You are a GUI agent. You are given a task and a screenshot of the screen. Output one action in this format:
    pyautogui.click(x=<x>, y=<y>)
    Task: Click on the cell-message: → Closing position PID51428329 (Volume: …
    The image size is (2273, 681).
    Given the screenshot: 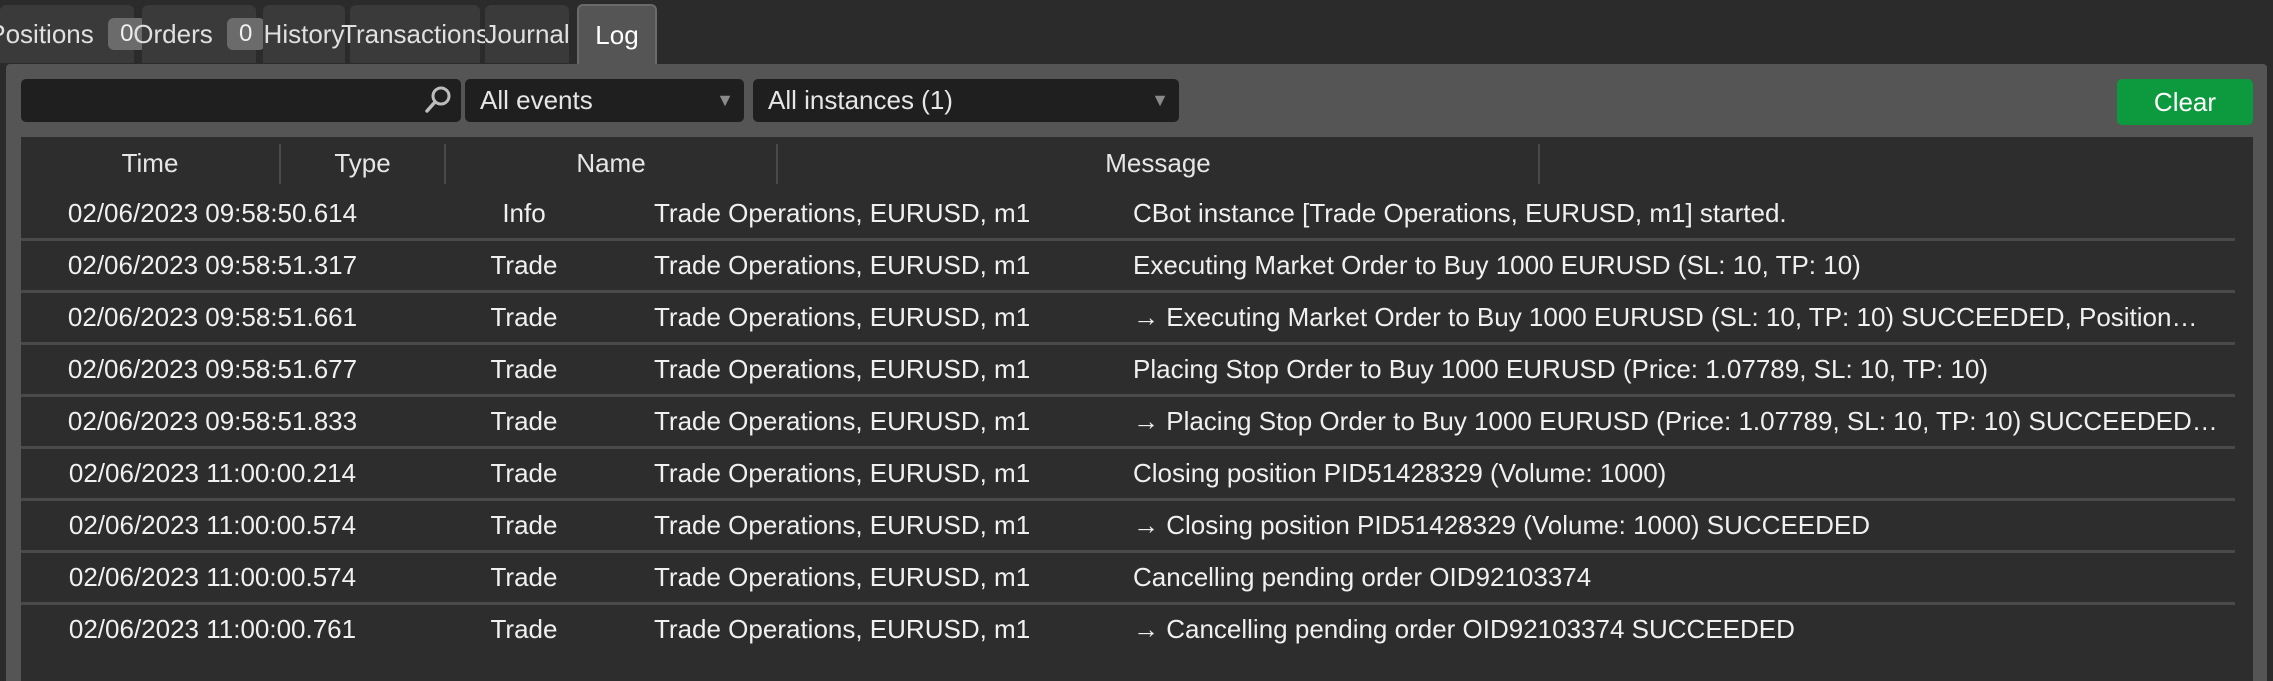 What is the action you would take?
    pyautogui.click(x=1502, y=525)
    